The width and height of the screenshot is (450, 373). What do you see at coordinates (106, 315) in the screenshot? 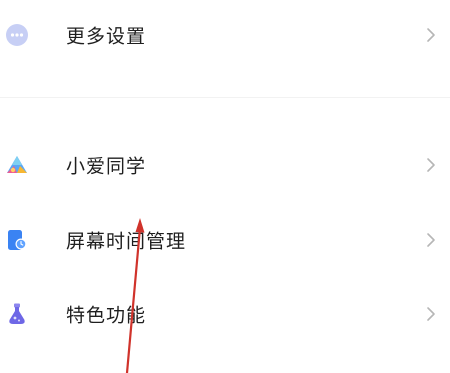
I see `settings-item-label: 特色功能` at bounding box center [106, 315].